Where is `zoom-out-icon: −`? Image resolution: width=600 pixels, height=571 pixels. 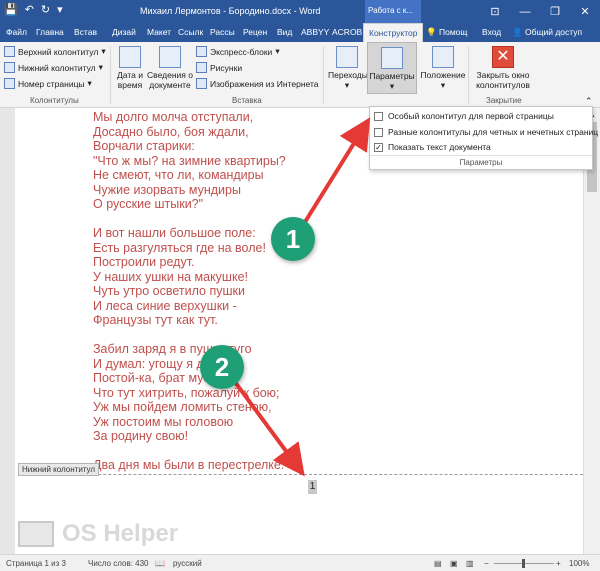 zoom-out-icon: − is located at coordinates (486, 563).